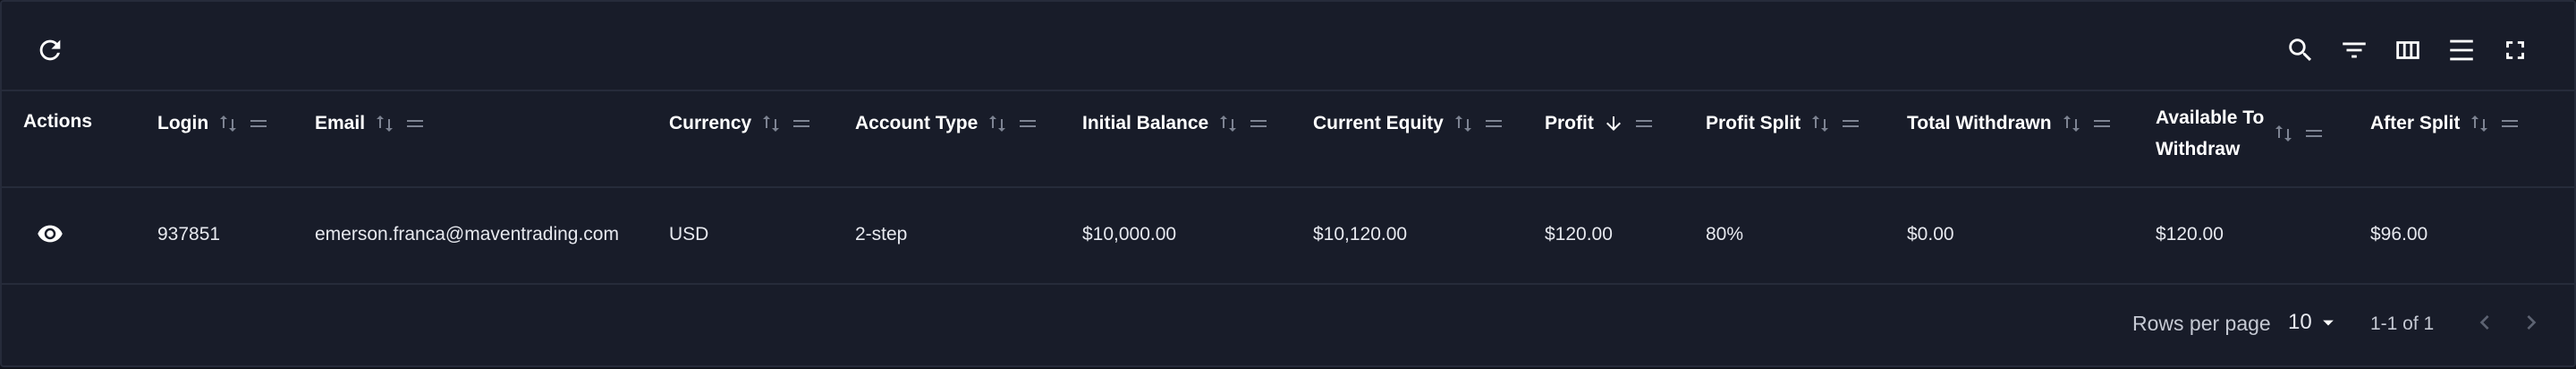  I want to click on column-header-total-withdrawn: Total Withdrawn, so click(2010, 124).